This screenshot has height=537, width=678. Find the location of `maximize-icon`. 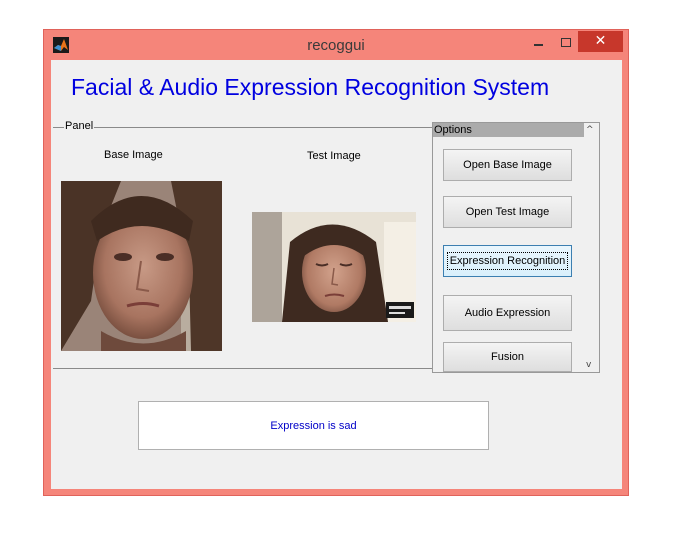

maximize-icon is located at coordinates (567, 43).